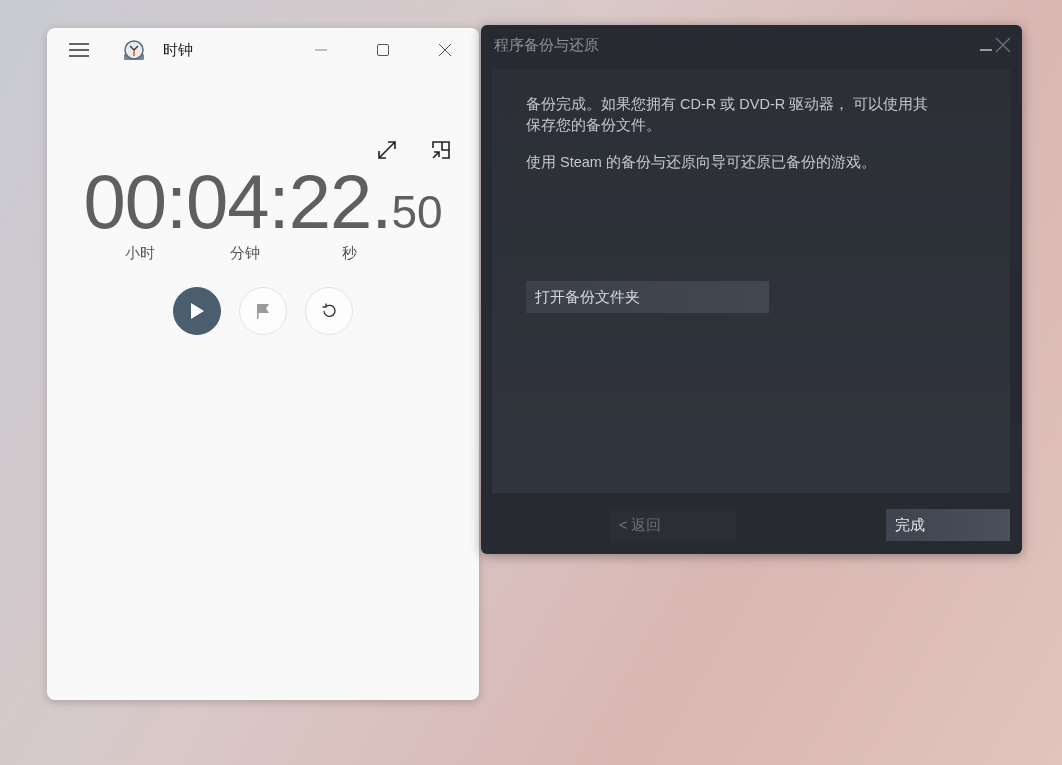  Describe the element at coordinates (263, 311) in the screenshot. I see `flag-icon` at that location.